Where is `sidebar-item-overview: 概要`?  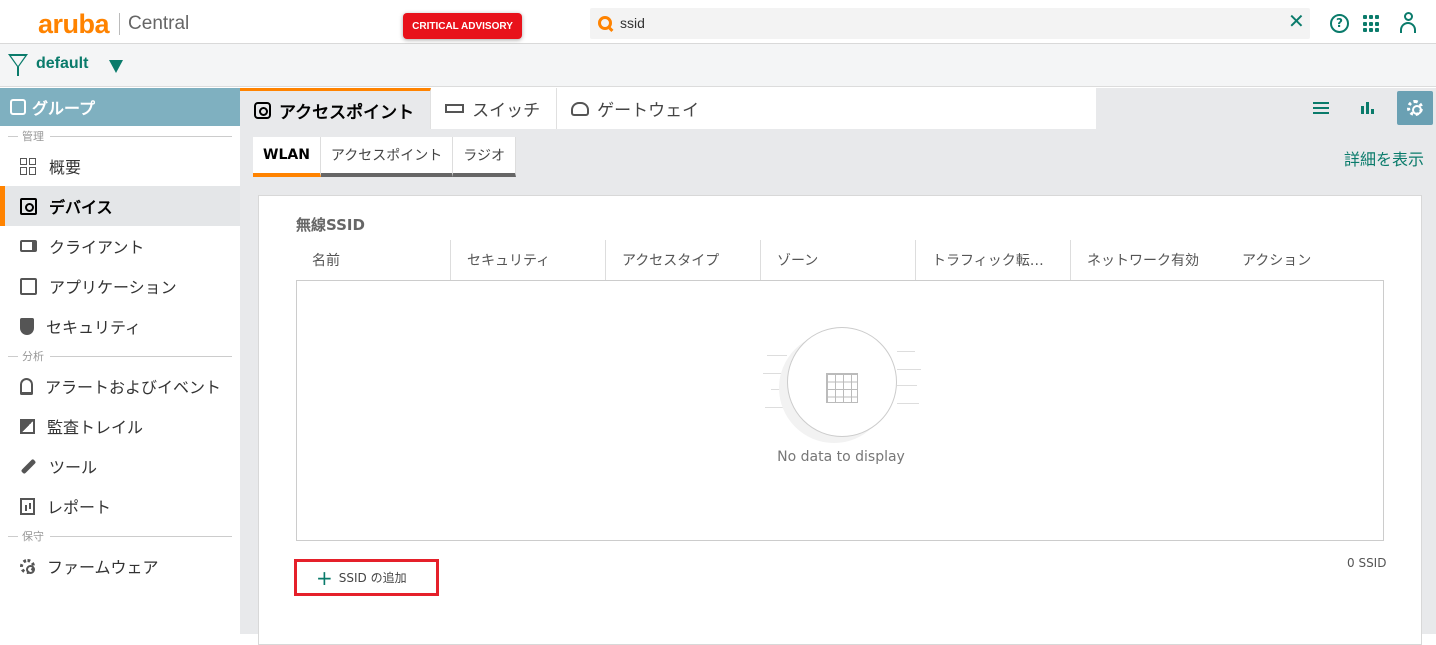
sidebar-item-overview: 概要 is located at coordinates (120, 166).